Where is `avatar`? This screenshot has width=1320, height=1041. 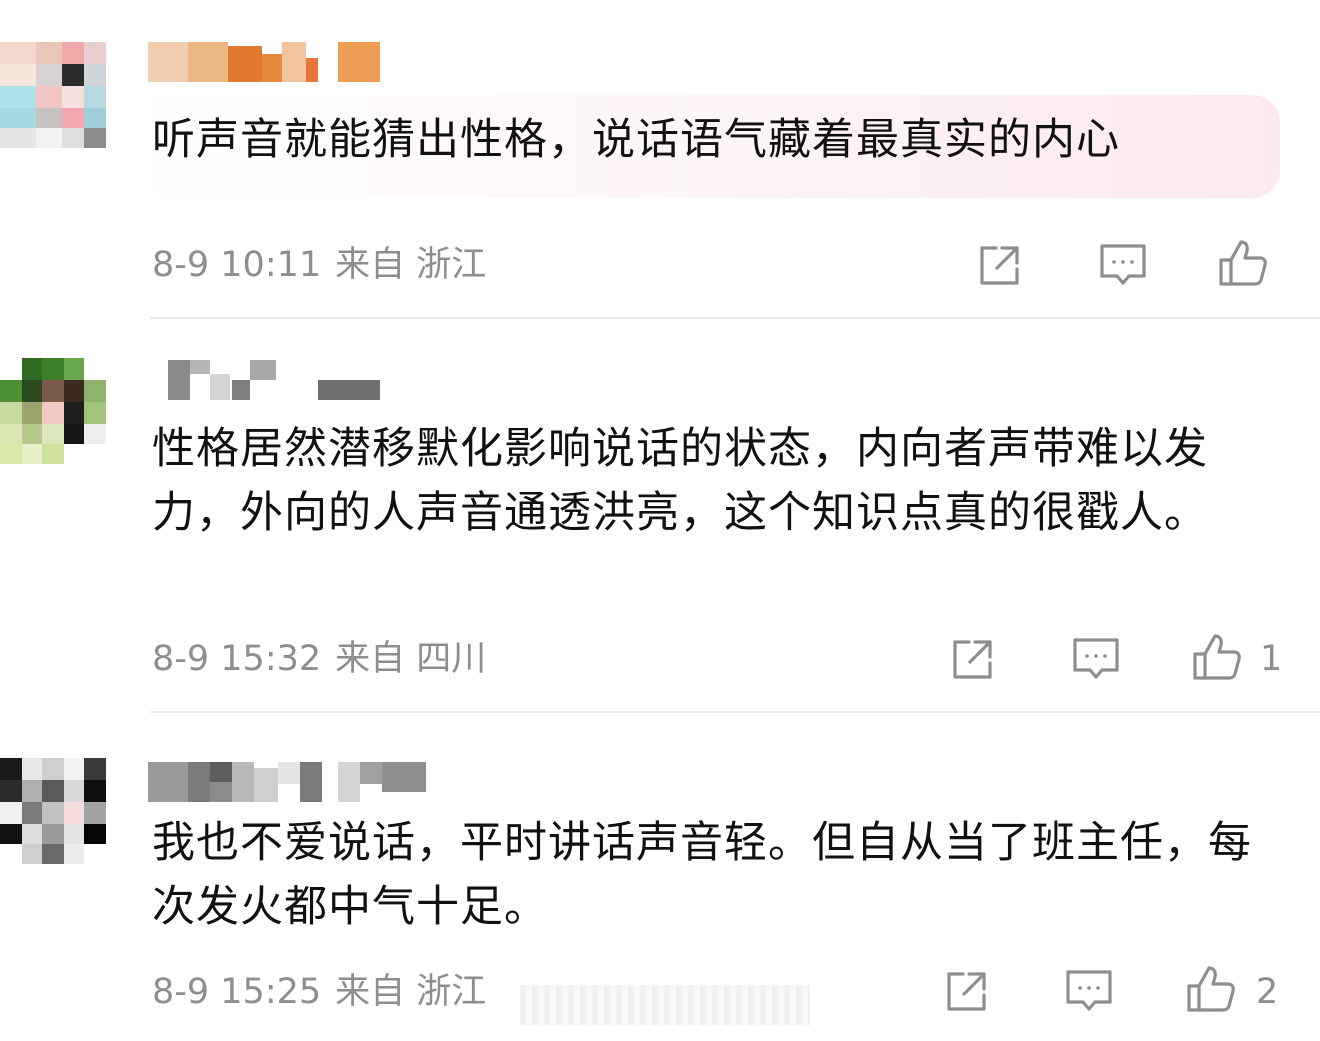 avatar is located at coordinates (53, 811).